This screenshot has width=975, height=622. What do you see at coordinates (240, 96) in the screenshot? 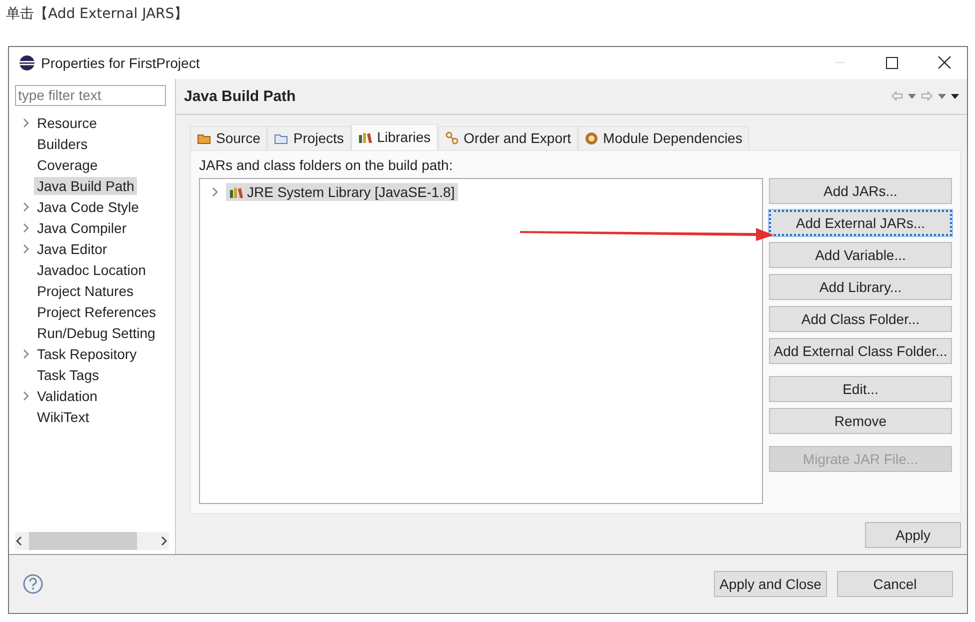
I see `page-title: Java Build Path` at bounding box center [240, 96].